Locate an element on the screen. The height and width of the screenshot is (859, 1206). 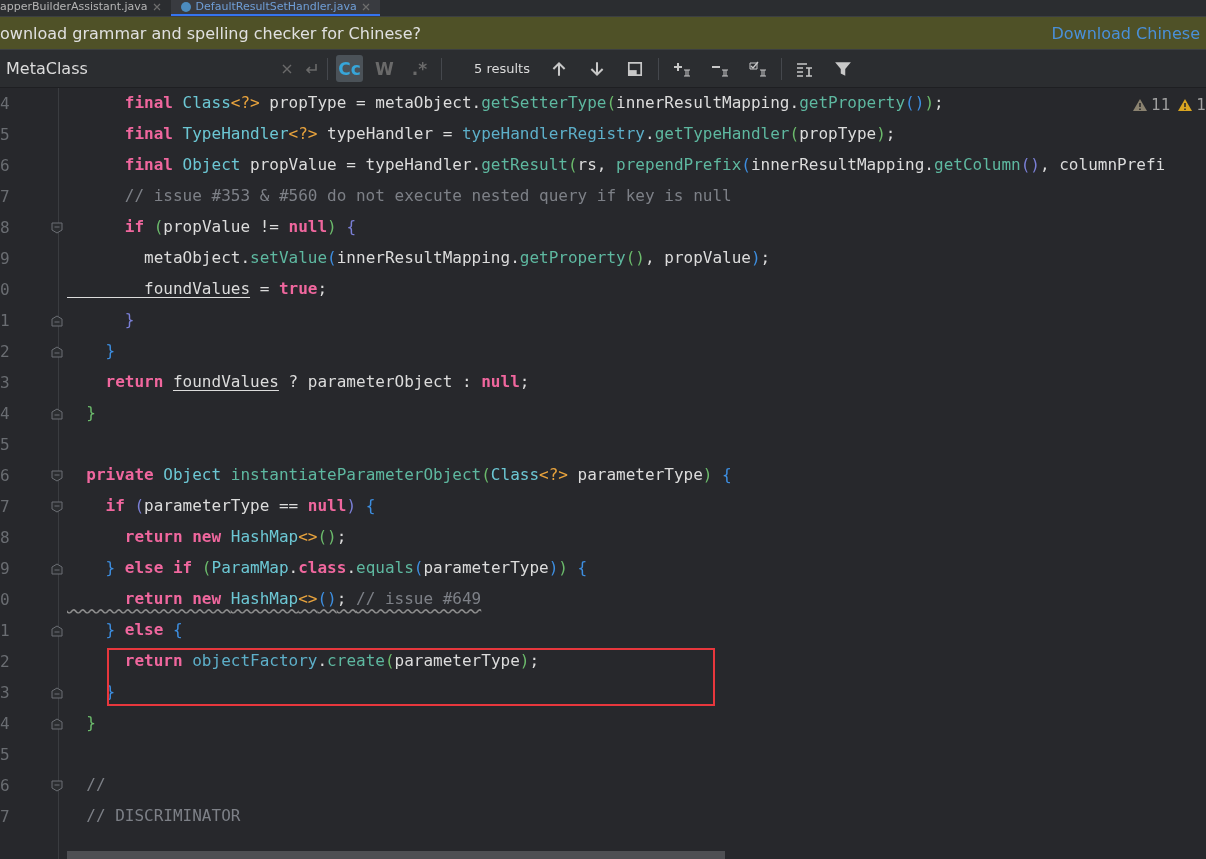
code-line: metaObject.setValue(innerResultMapping.getProperty(), propValue); is located at coordinates (457, 258).